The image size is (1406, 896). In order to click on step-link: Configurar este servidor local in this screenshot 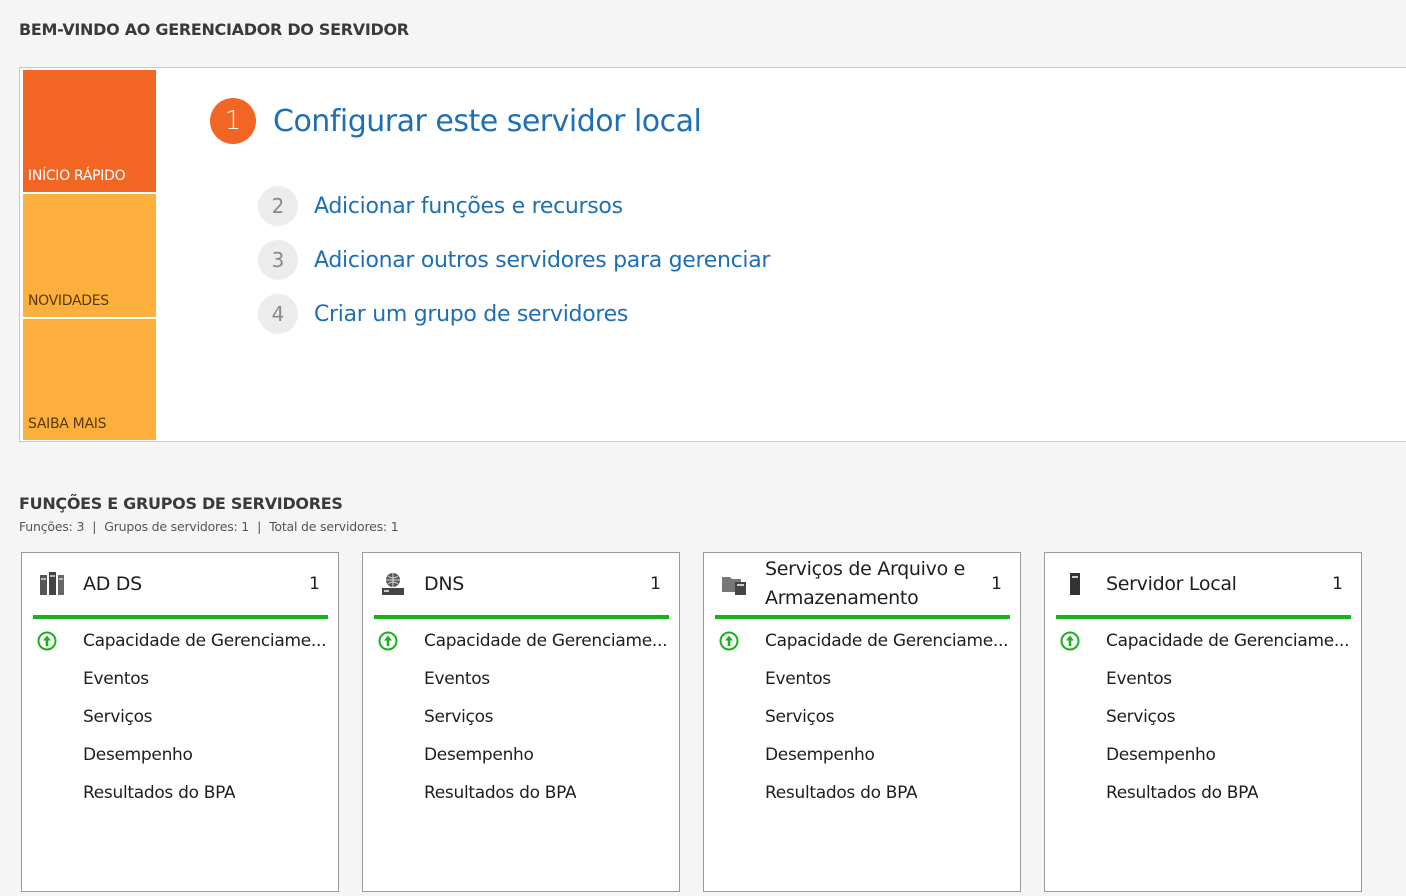, I will do `click(487, 121)`.